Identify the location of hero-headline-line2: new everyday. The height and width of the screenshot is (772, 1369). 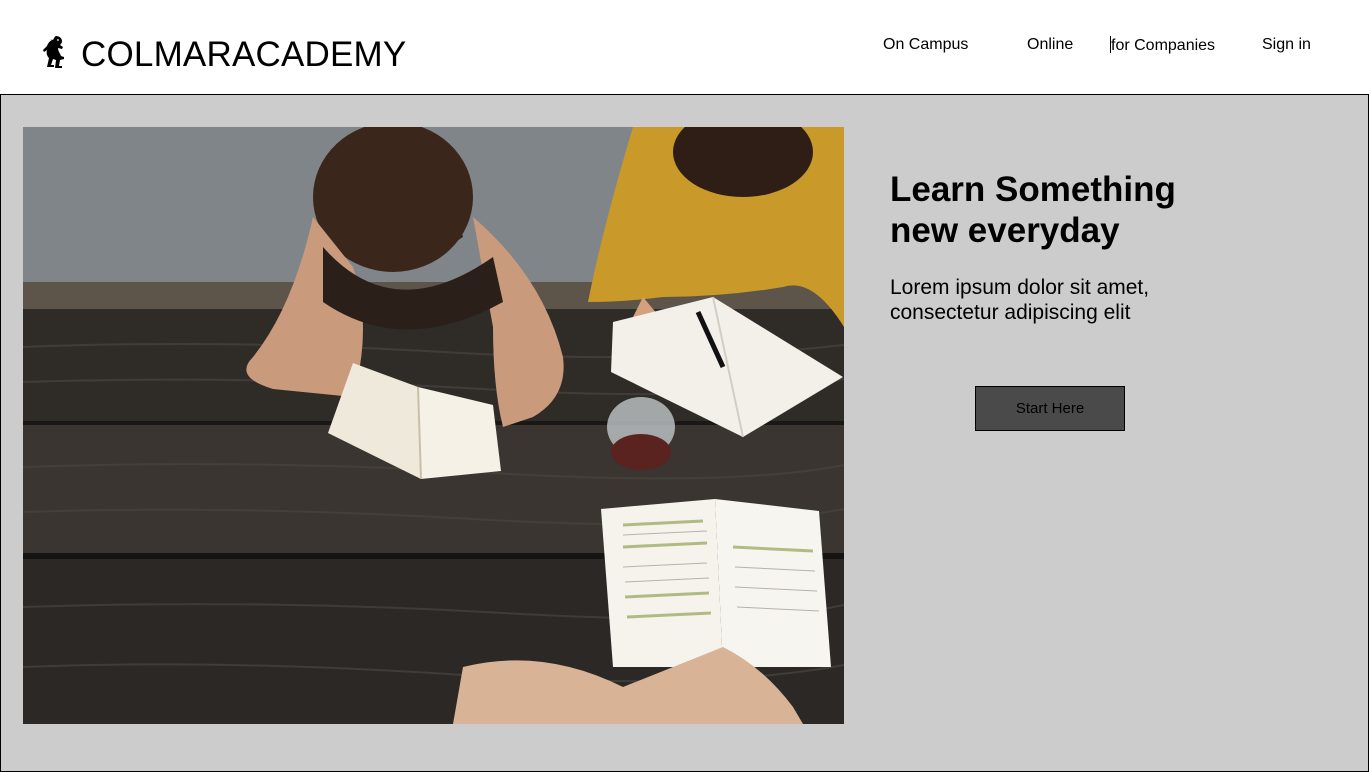
(1005, 230).